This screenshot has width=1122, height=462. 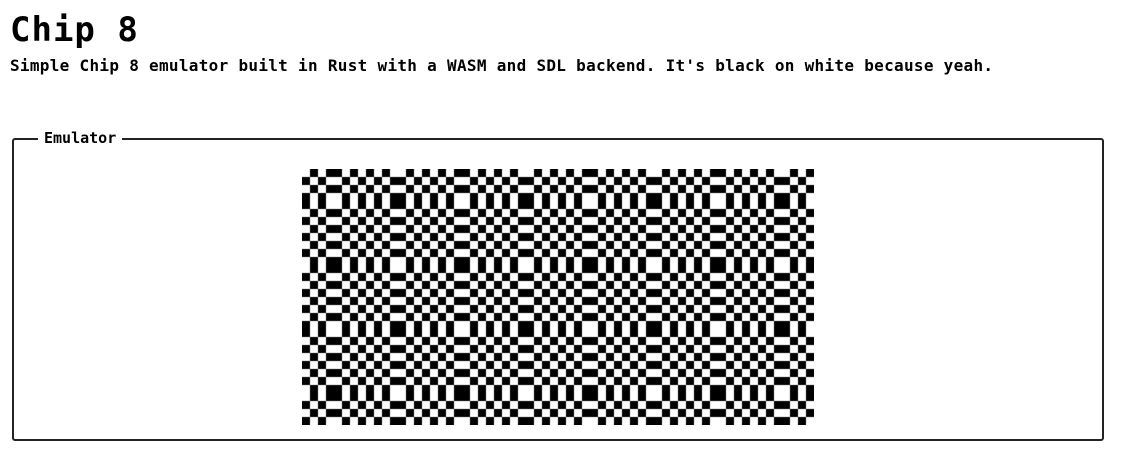 I want to click on page-title: Chip 8, so click(x=74, y=30).